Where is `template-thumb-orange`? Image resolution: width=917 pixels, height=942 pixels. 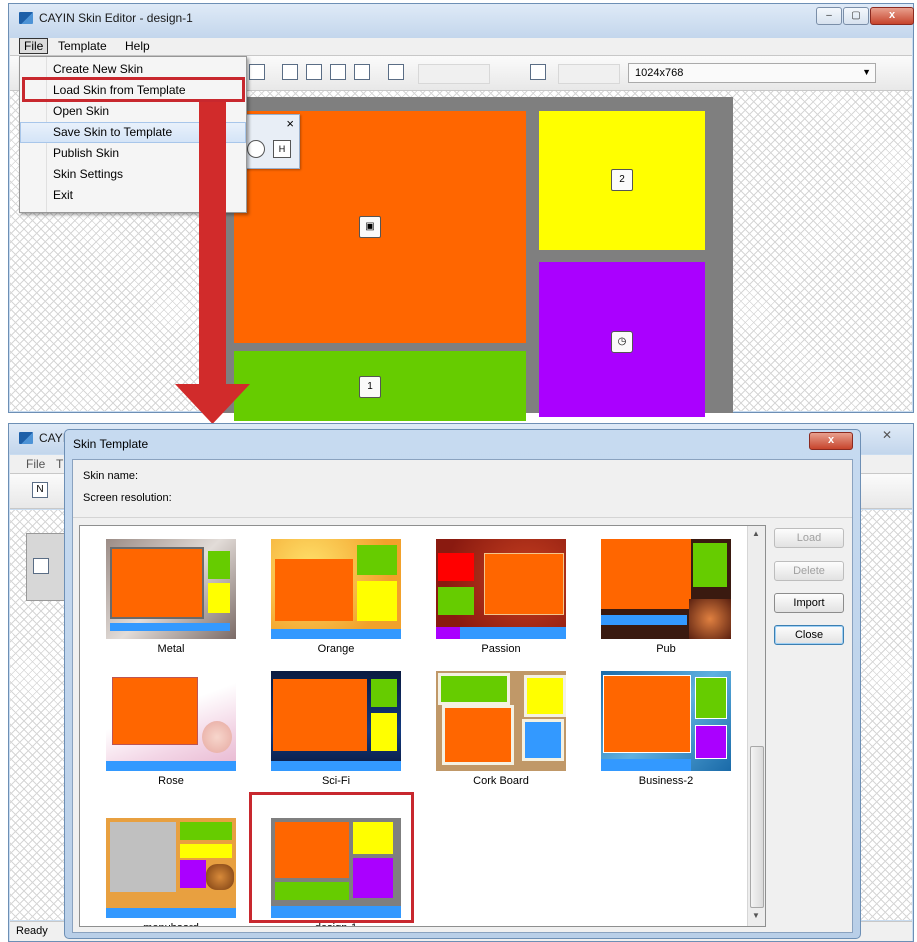
template-thumb-orange is located at coordinates (336, 589).